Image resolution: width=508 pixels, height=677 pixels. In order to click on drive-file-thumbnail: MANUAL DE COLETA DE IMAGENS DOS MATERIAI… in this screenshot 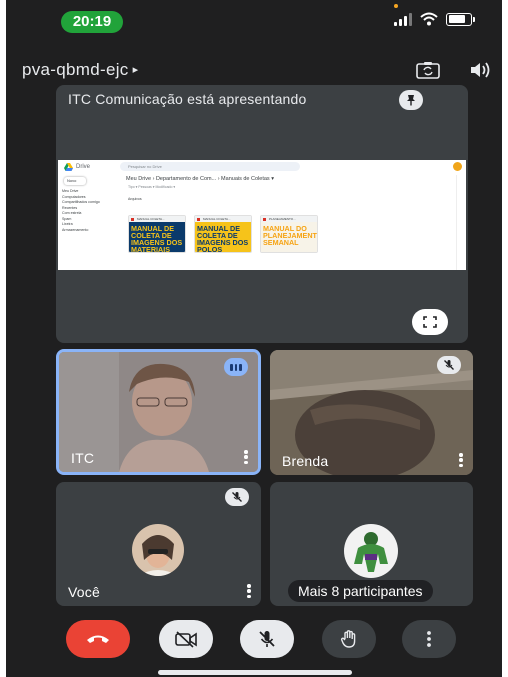, I will do `click(157, 237)`.